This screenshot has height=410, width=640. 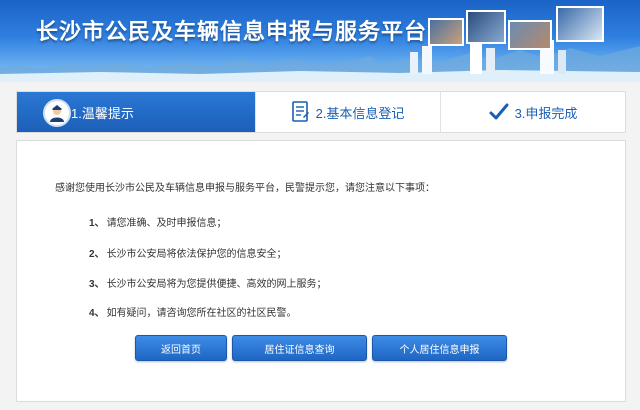 What do you see at coordinates (181, 348) in the screenshot?
I see `return-home-button: 返回首页` at bounding box center [181, 348].